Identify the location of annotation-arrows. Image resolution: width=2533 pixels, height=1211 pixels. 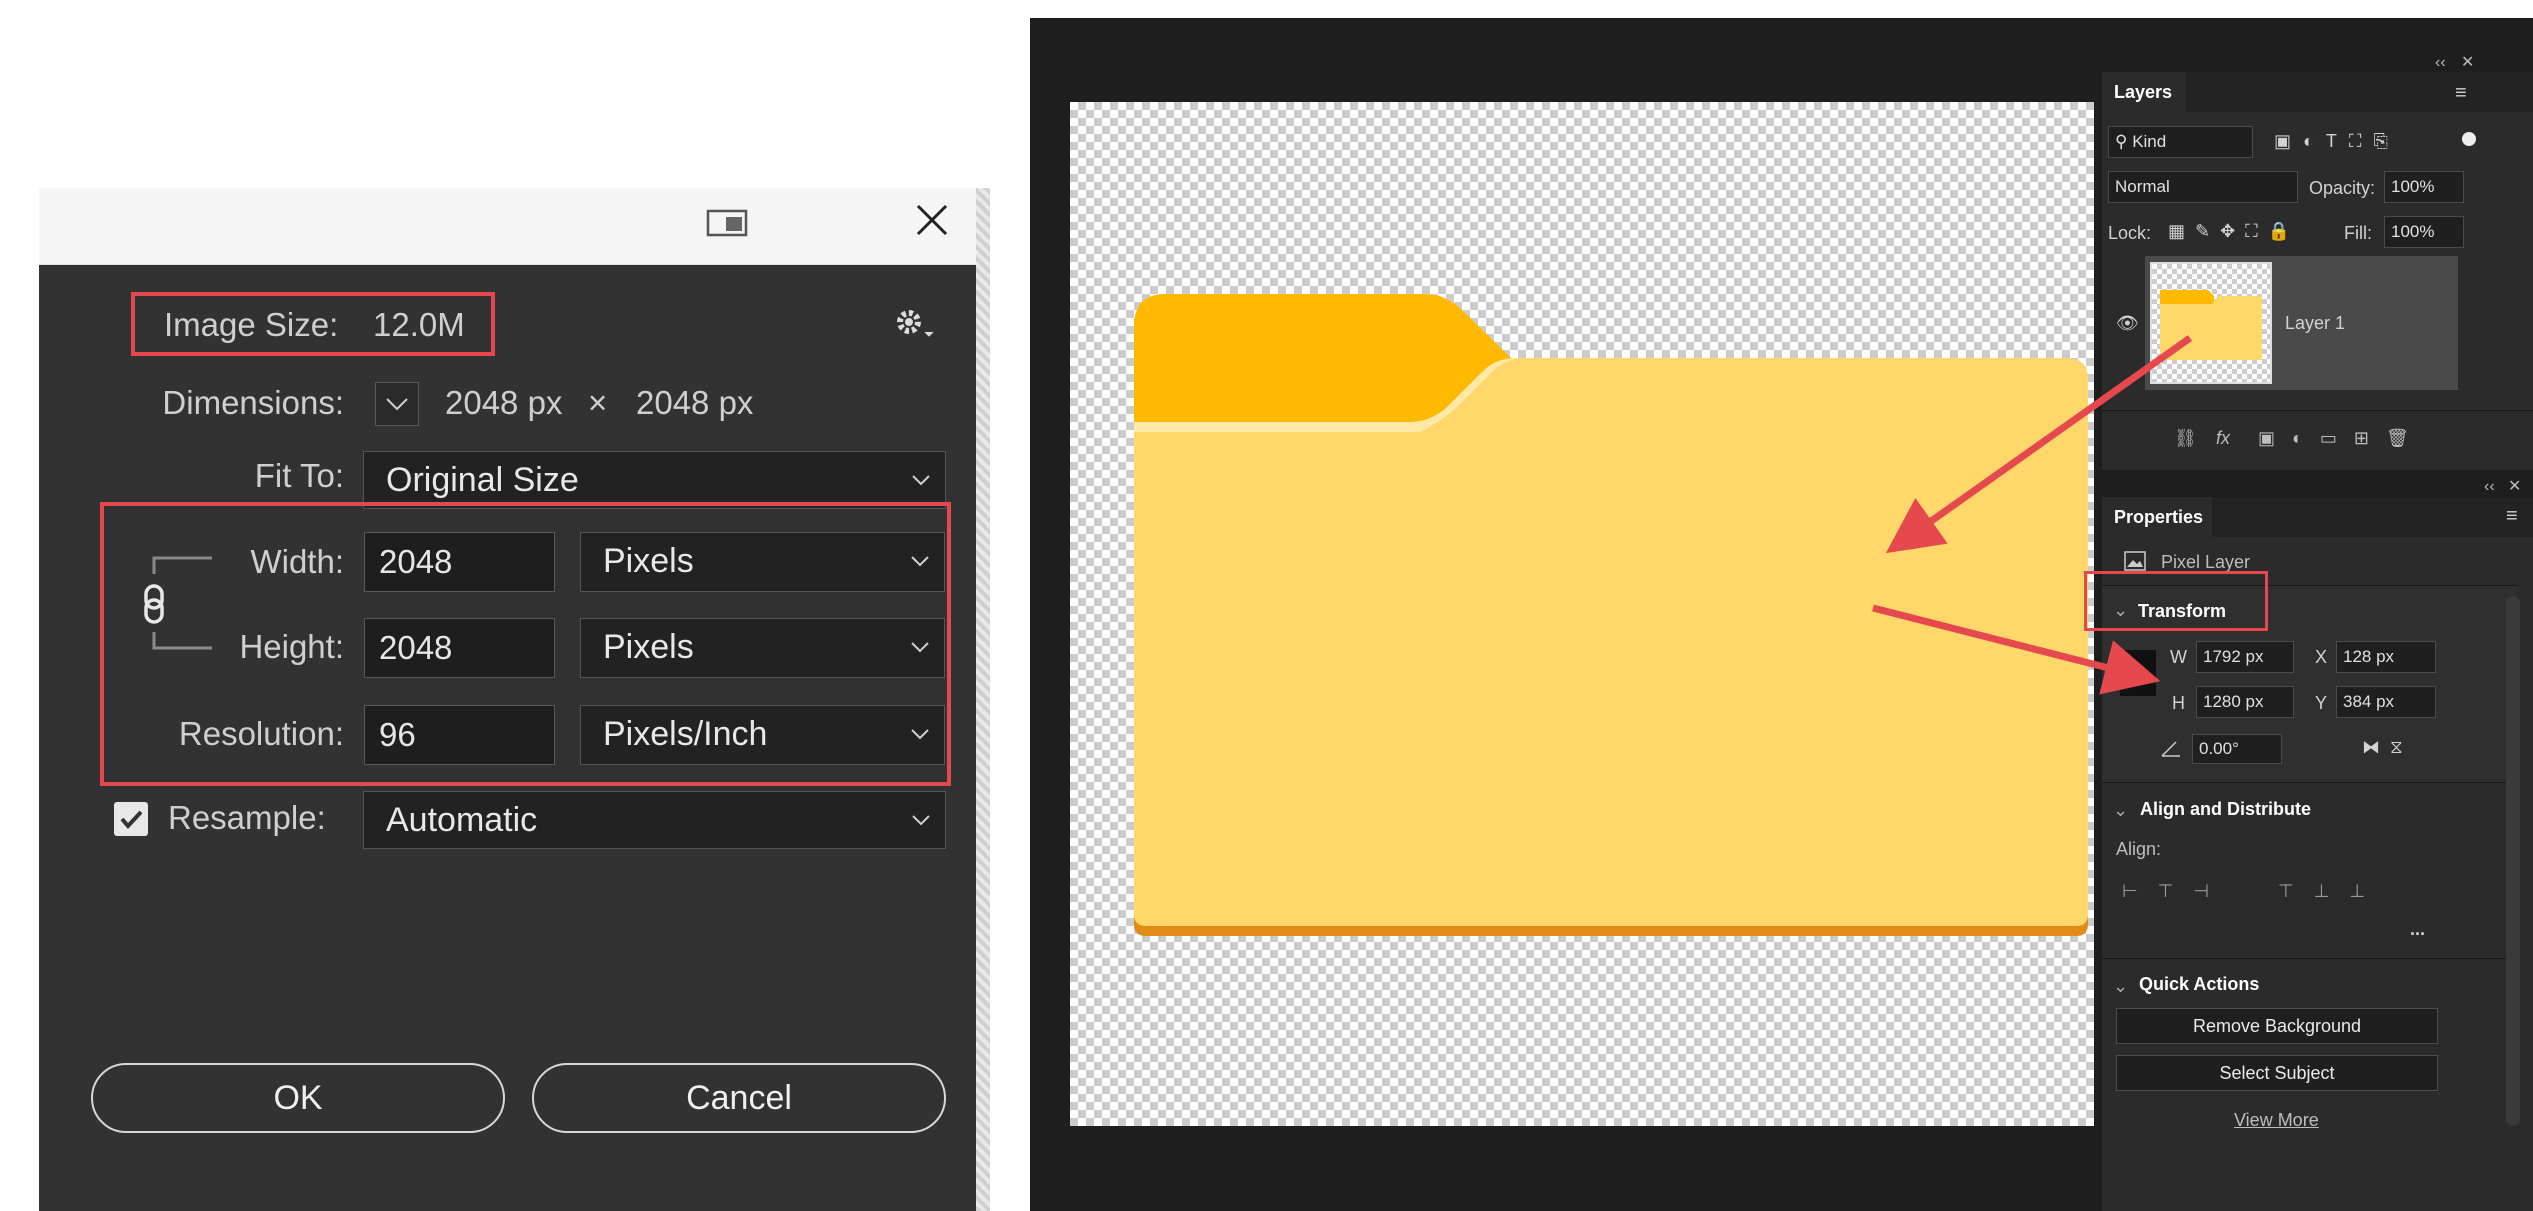
(2032, 515).